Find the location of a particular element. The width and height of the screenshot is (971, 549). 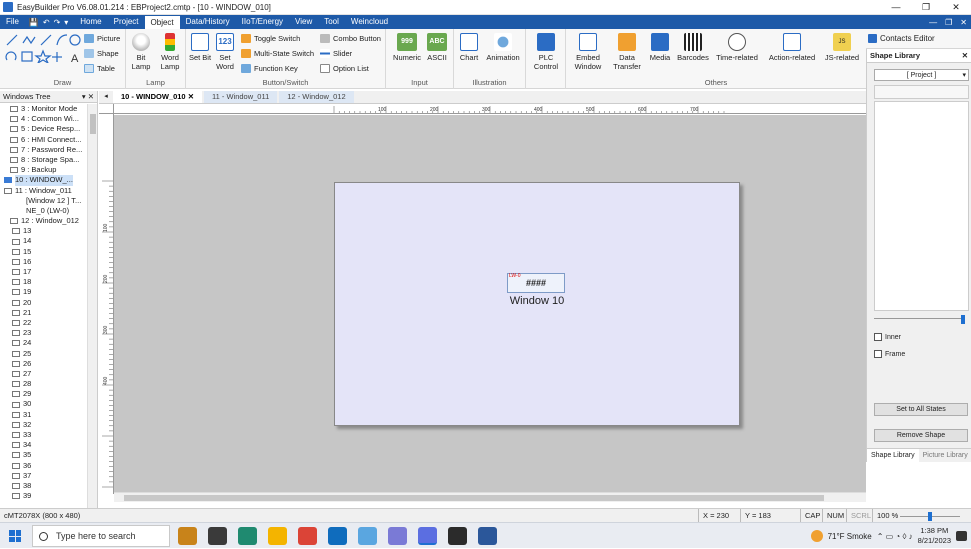

tree-item: 26 is located at coordinates (44, 364).